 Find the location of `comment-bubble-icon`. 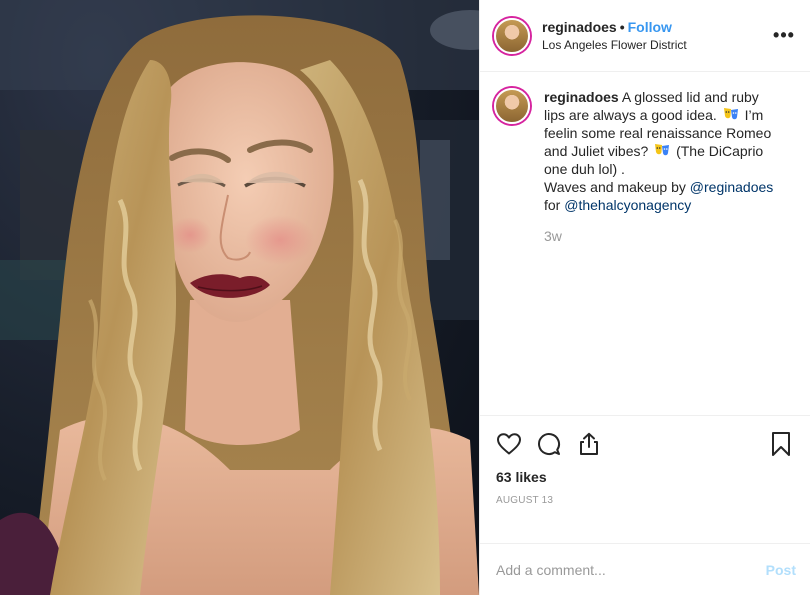

comment-bubble-icon is located at coordinates (549, 444).